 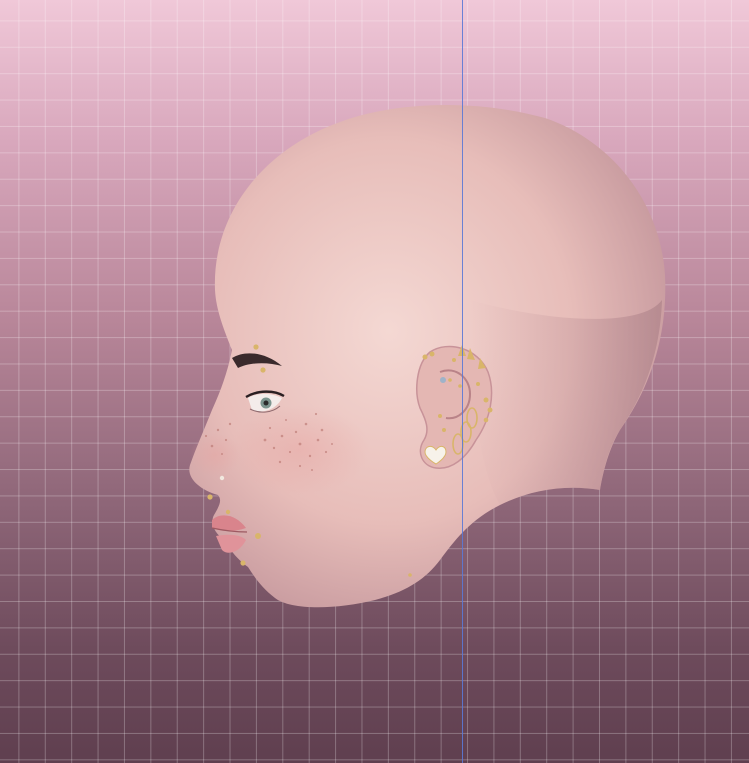 I want to click on center-axis-line, so click(x=462, y=381).